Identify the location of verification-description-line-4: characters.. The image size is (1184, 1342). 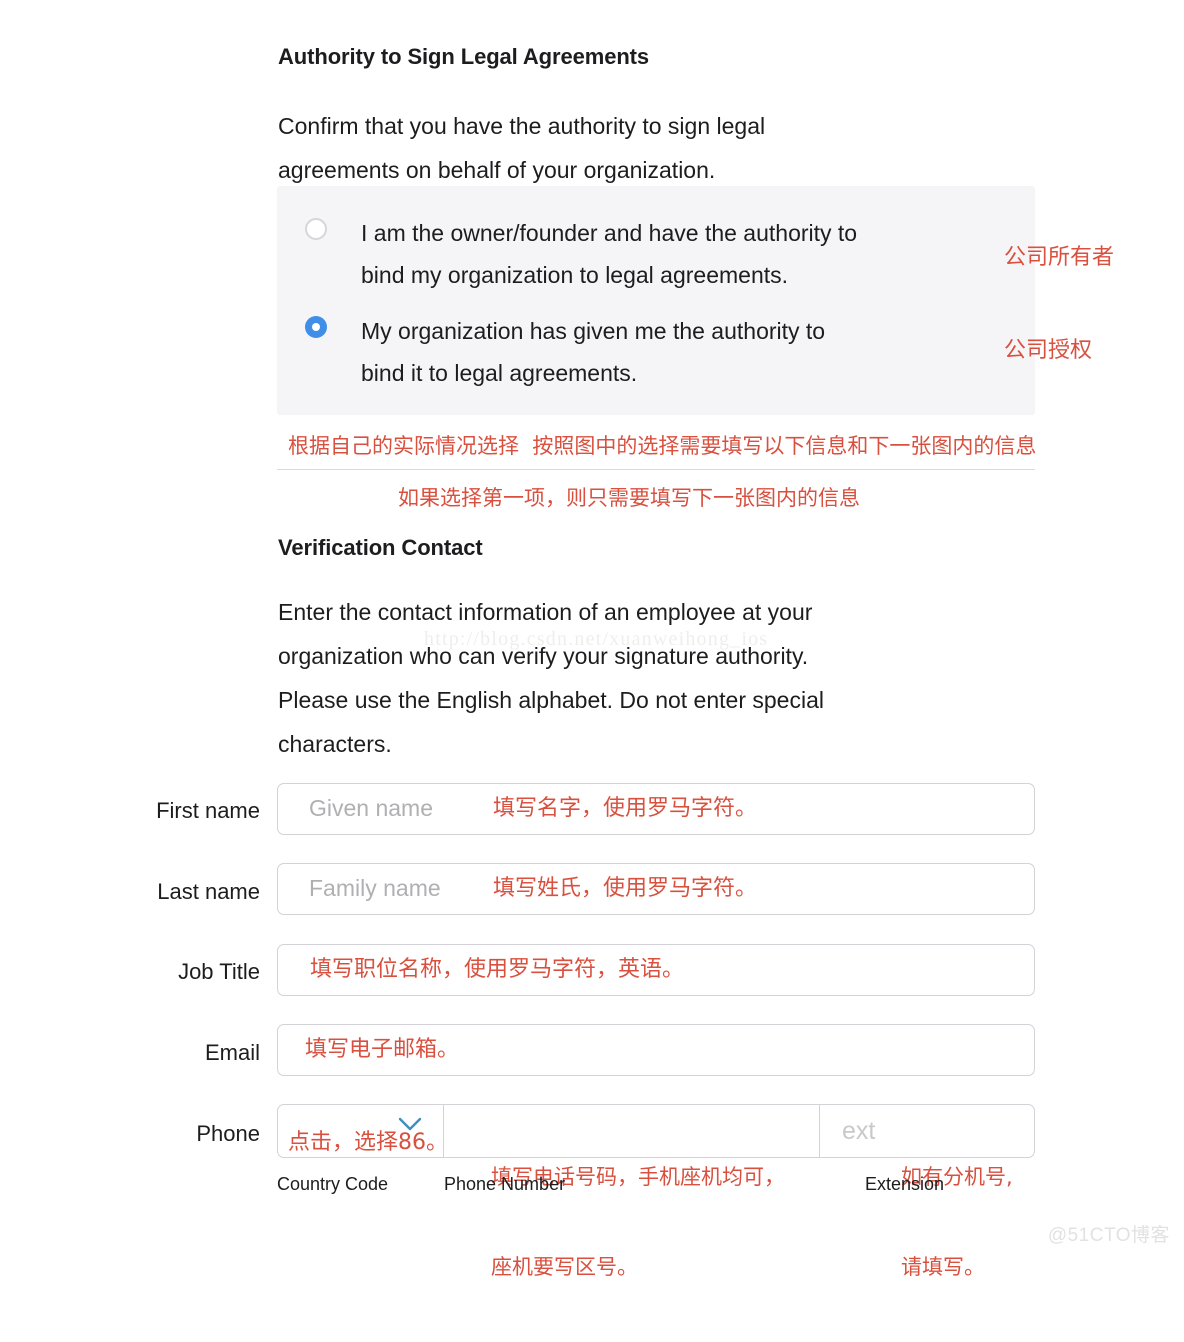
(335, 744).